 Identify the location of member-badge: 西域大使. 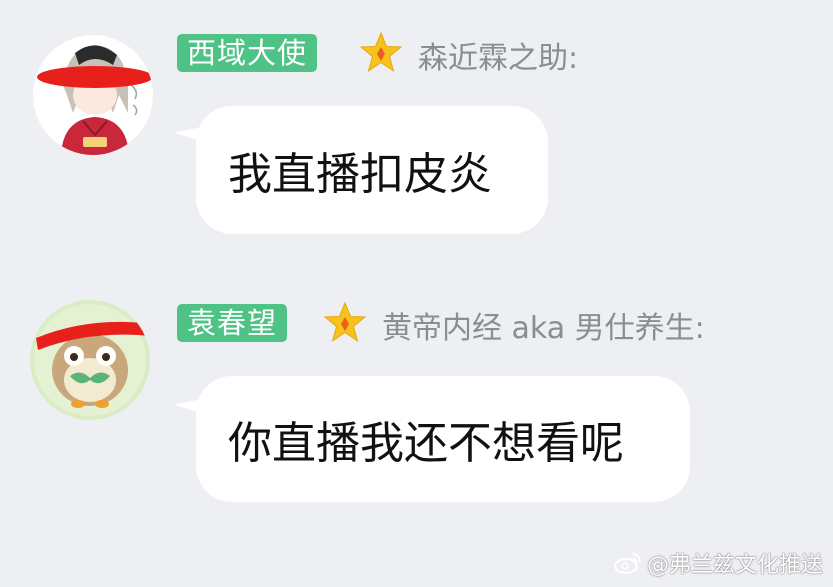
(247, 53).